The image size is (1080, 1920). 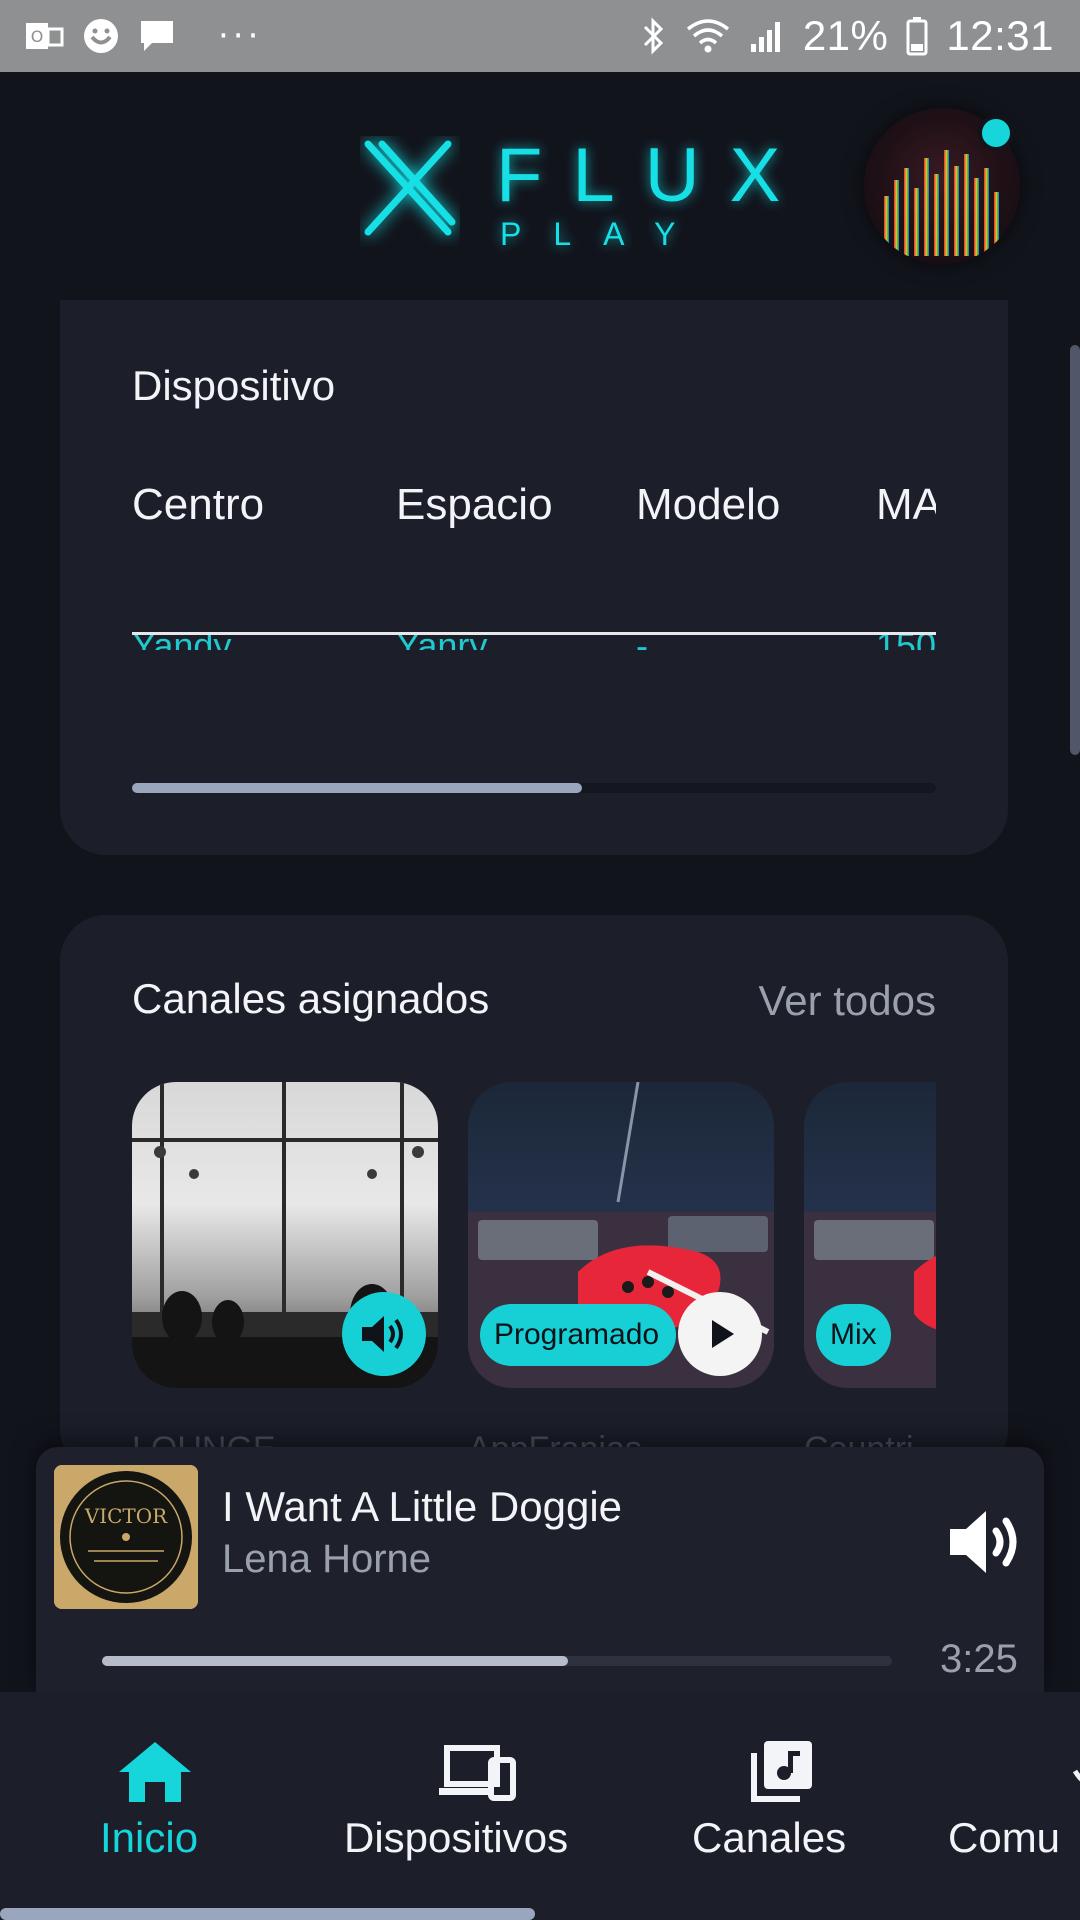 I want to click on bluetooth-icon, so click(x=654, y=36).